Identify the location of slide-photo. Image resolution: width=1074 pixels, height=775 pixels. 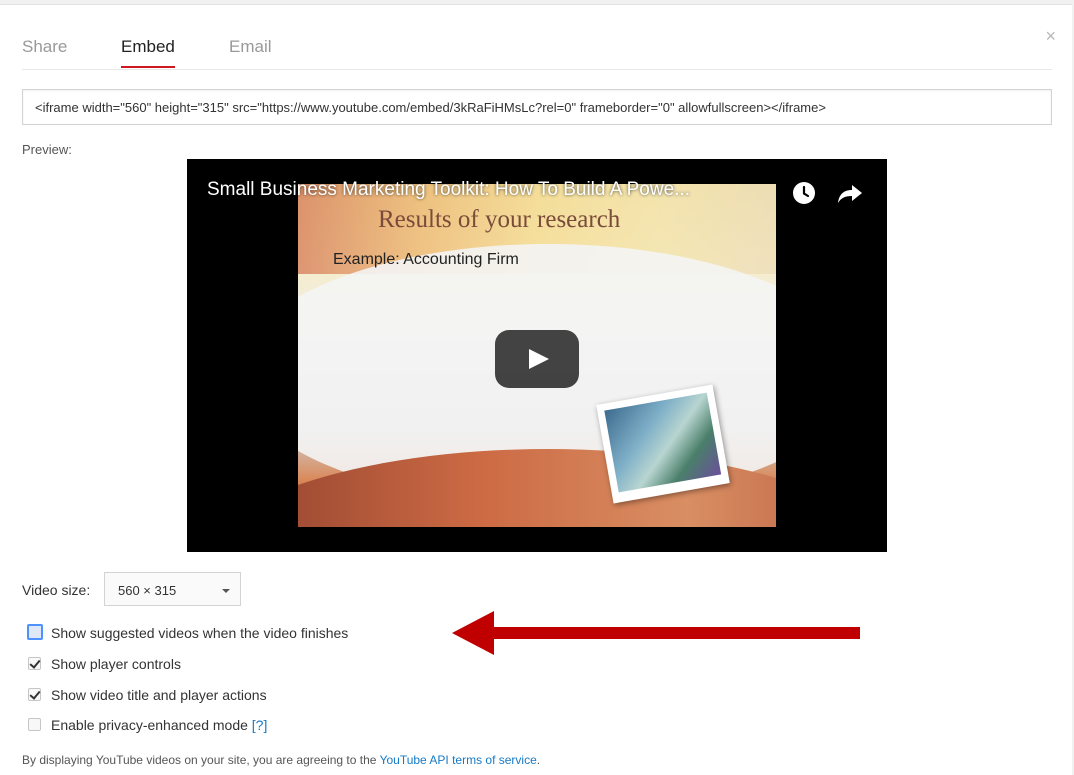
(663, 444).